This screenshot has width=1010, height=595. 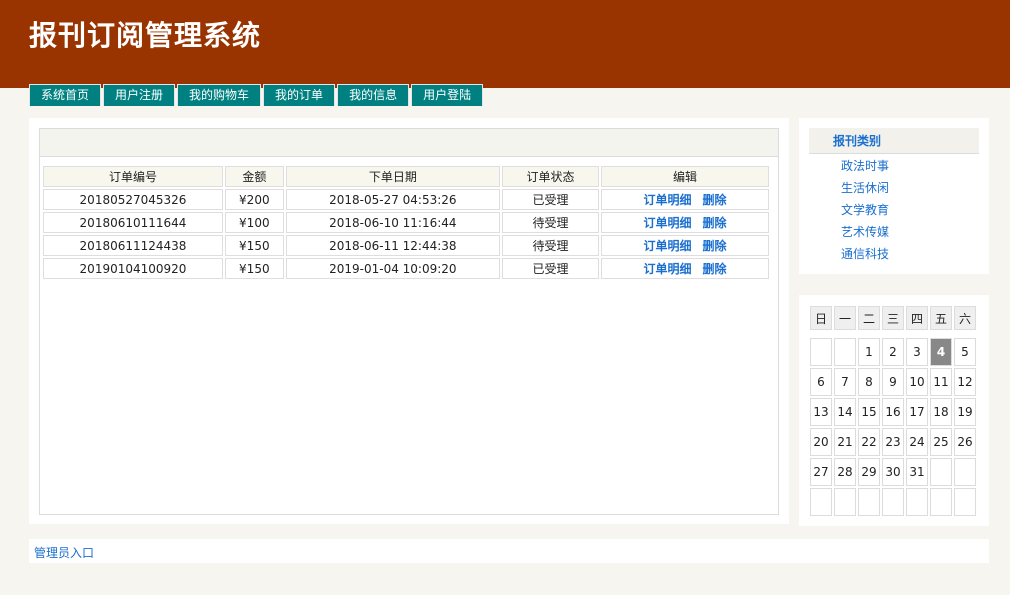 I want to click on category-item-politics: 政法时事, so click(x=865, y=166).